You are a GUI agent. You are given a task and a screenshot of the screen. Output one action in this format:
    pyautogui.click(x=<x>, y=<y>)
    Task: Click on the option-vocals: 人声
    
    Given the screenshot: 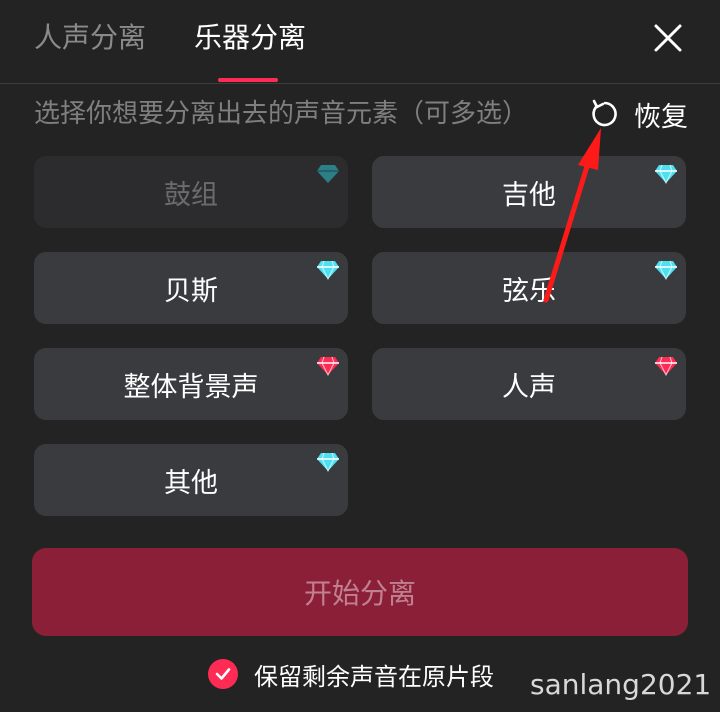 What is the action you would take?
    pyautogui.click(x=529, y=384)
    